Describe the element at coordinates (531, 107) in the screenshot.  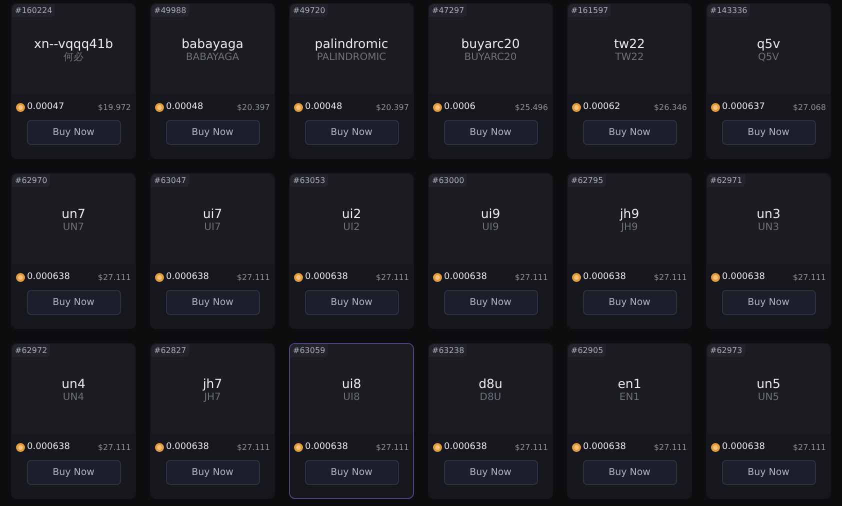
I see `usd-price: $25.496` at that location.